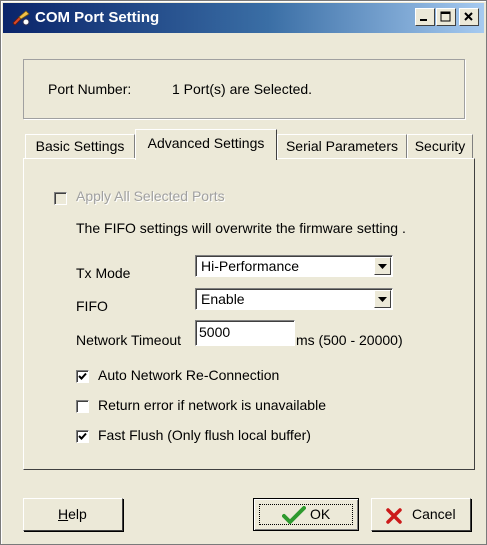 The image size is (487, 545). What do you see at coordinates (60, 198) in the screenshot?
I see `apply-all-ports-checkbox` at bounding box center [60, 198].